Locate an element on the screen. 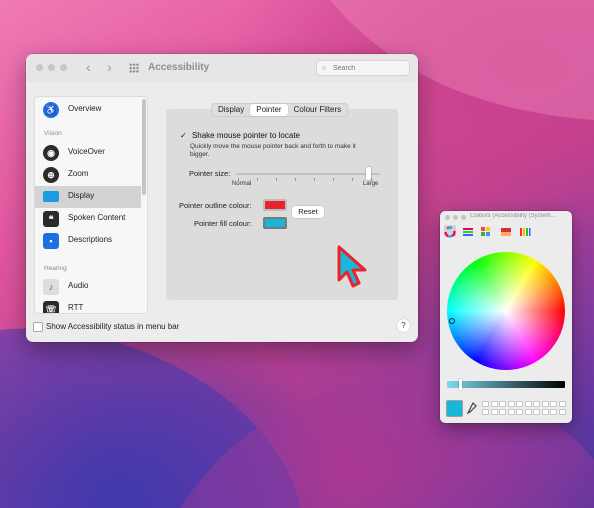 The image size is (594, 508). shake-pointer-label: Shake mouse pointer to locate is located at coordinates (246, 135).